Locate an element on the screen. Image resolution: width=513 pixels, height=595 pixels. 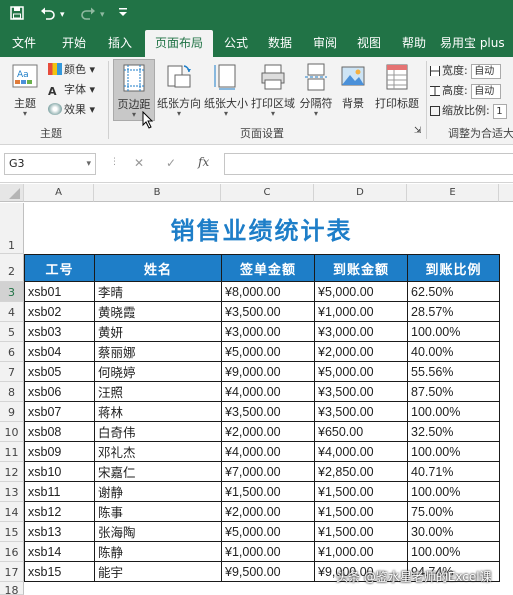
row-header: 13 is located at coordinates (12, 492).